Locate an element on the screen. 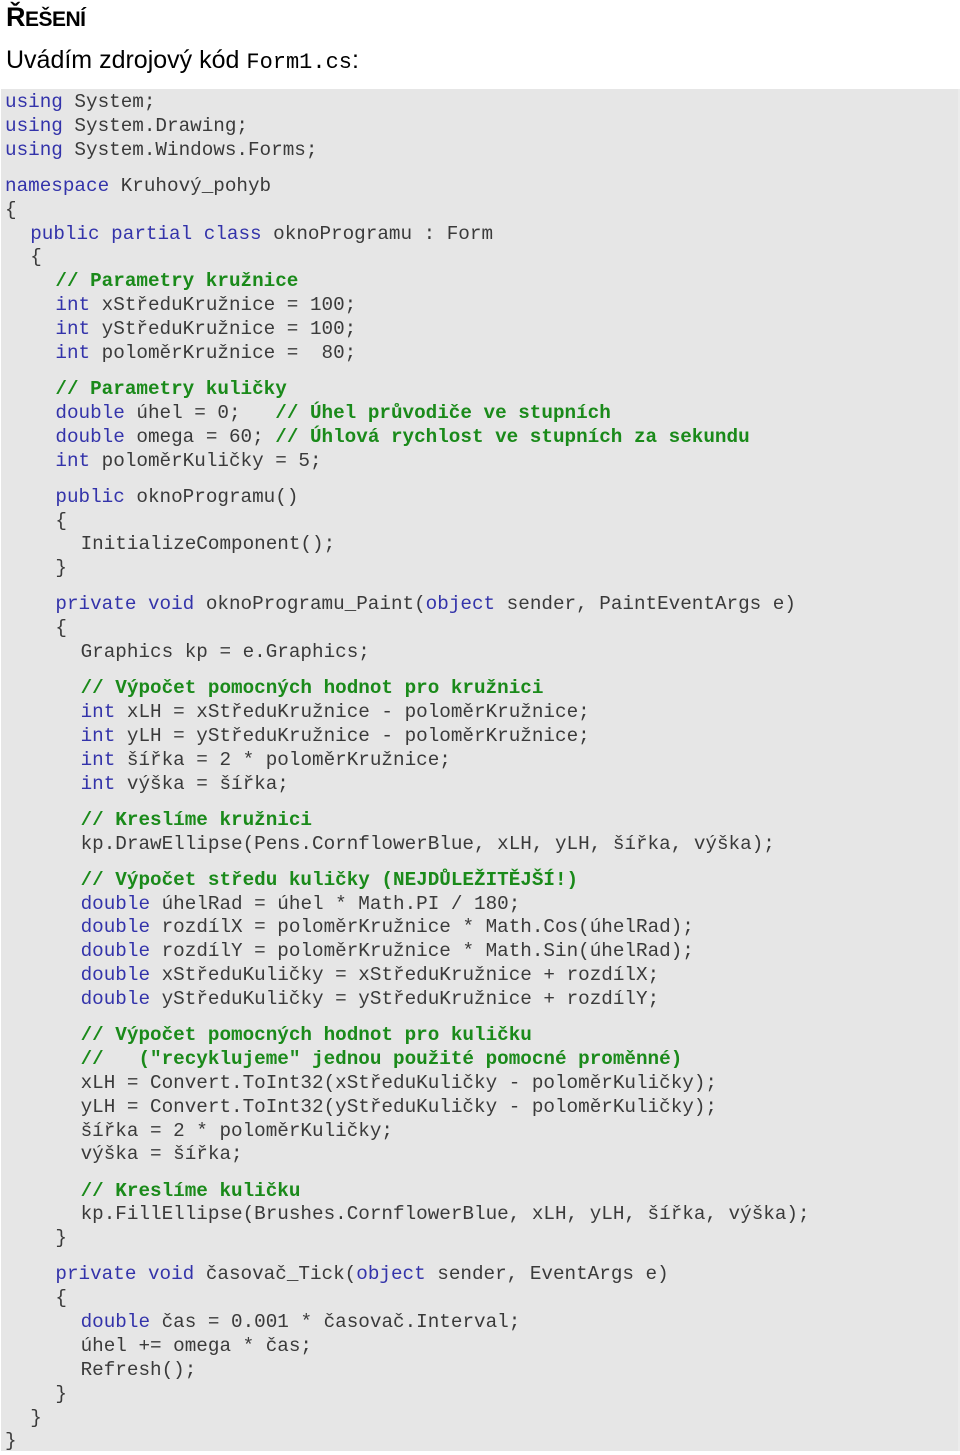 The width and height of the screenshot is (960, 1455). code-line: int šířka = 2 * poloměrKružnice; is located at coordinates (266, 760).